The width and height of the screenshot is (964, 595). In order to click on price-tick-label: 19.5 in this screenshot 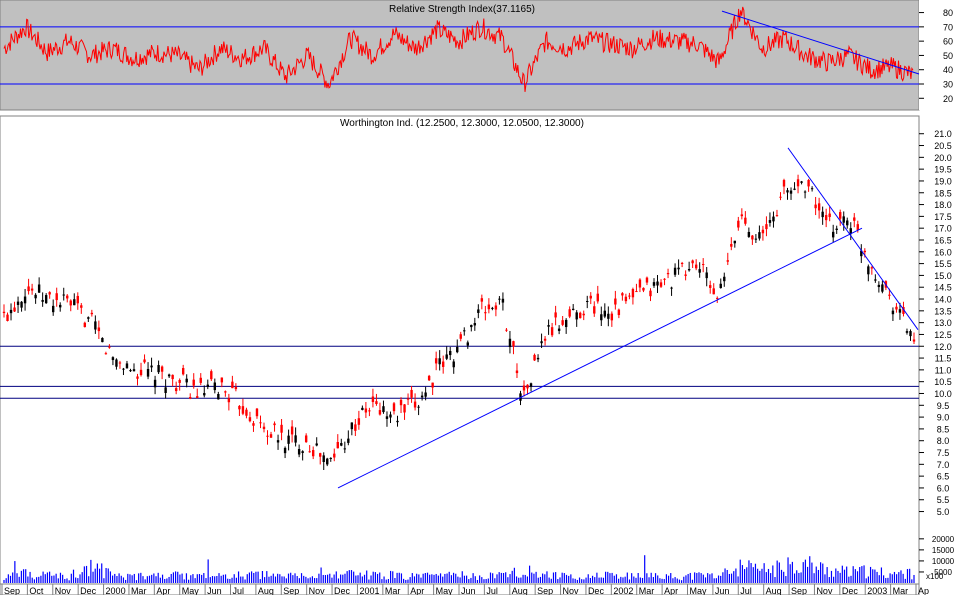, I will do `click(943, 170)`.